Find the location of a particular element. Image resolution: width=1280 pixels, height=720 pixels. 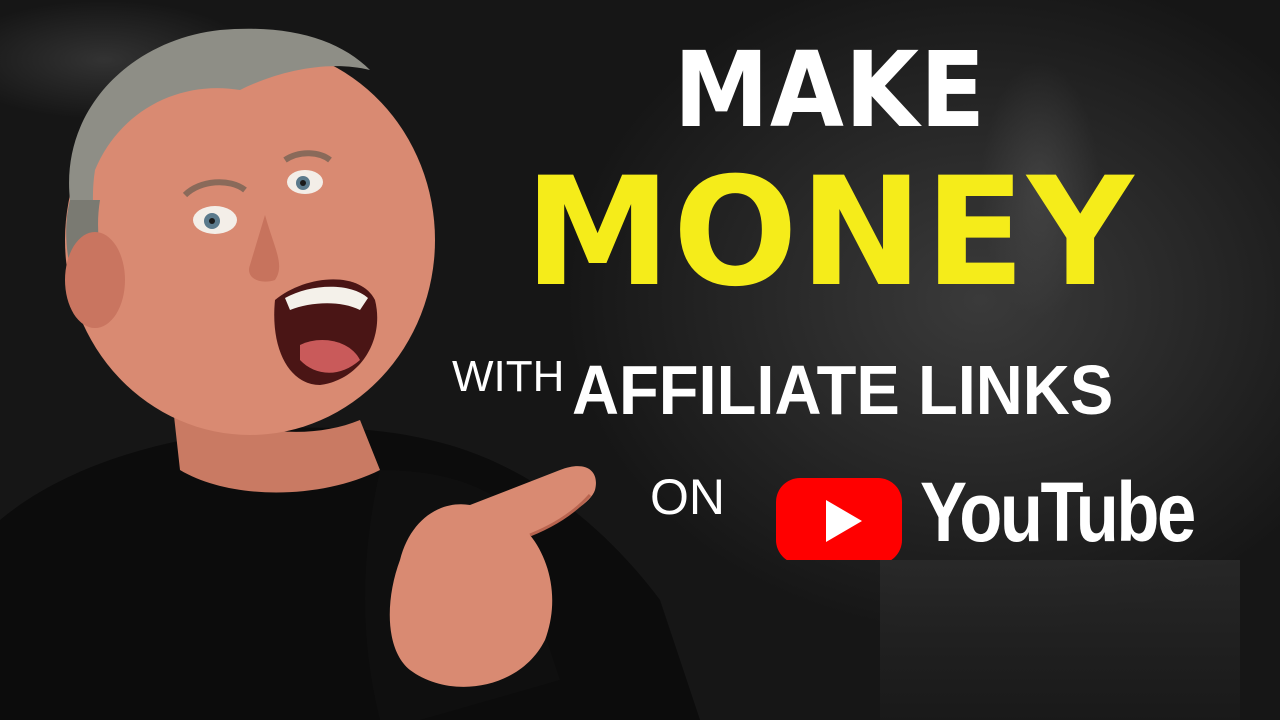

headline-affiliate-links: AFFILIATE LINKS is located at coordinates (843, 390).